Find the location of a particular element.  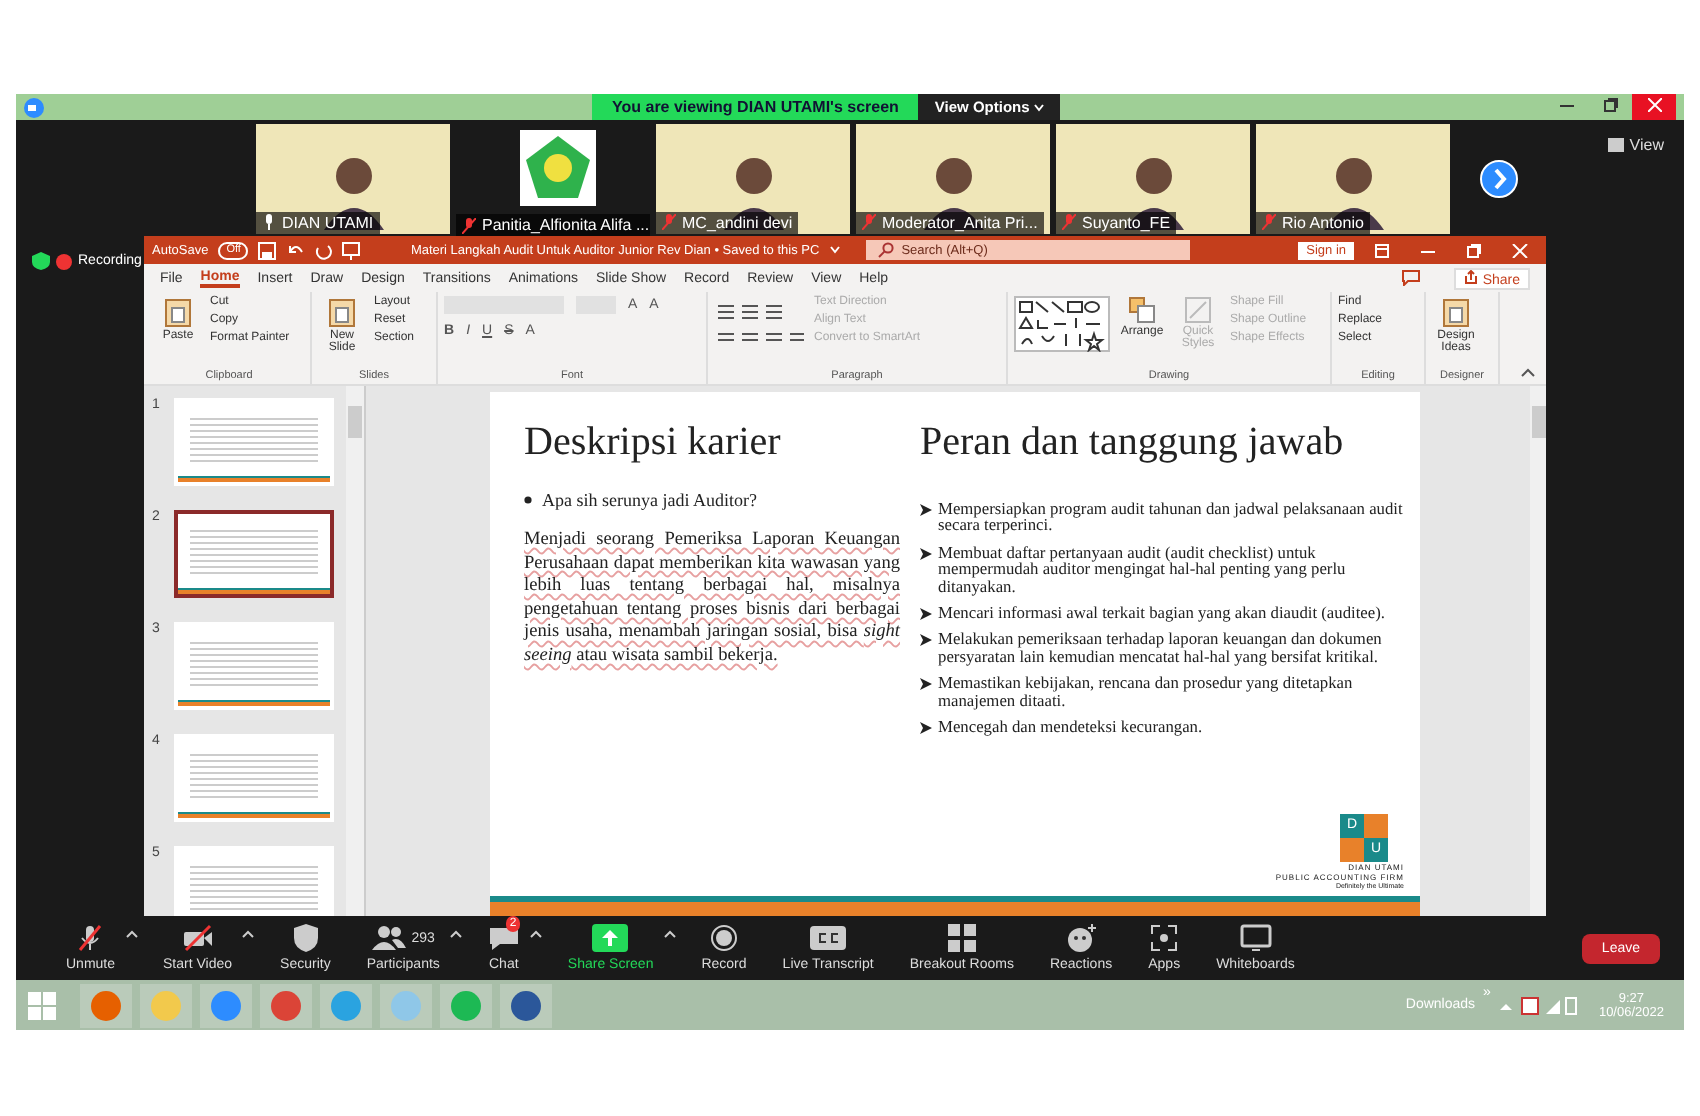

muted-mic-icon is located at coordinates (90, 938).